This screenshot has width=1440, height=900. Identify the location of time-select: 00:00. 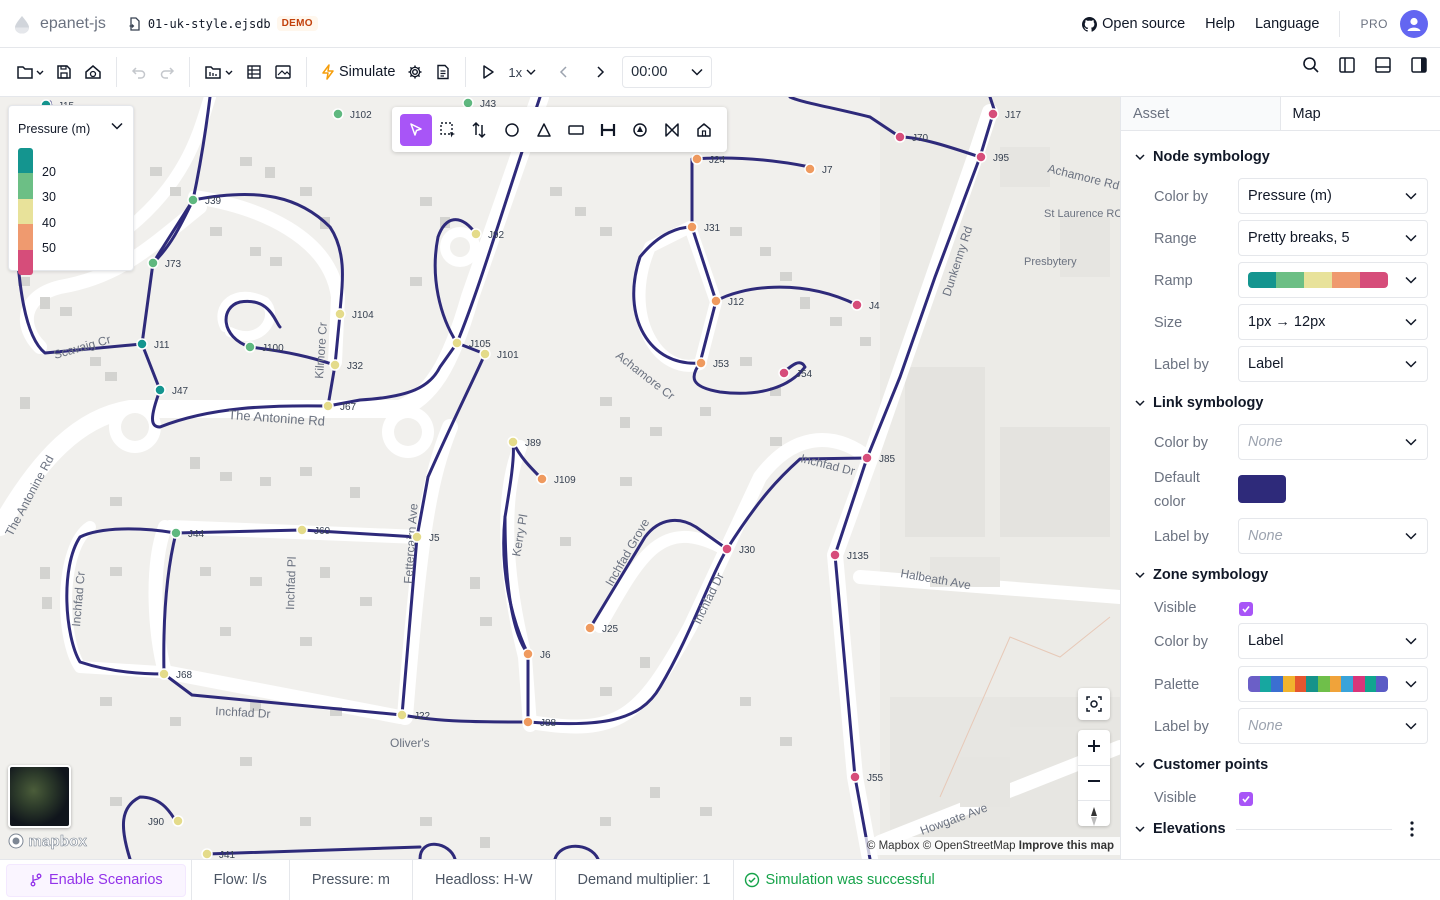
(667, 72).